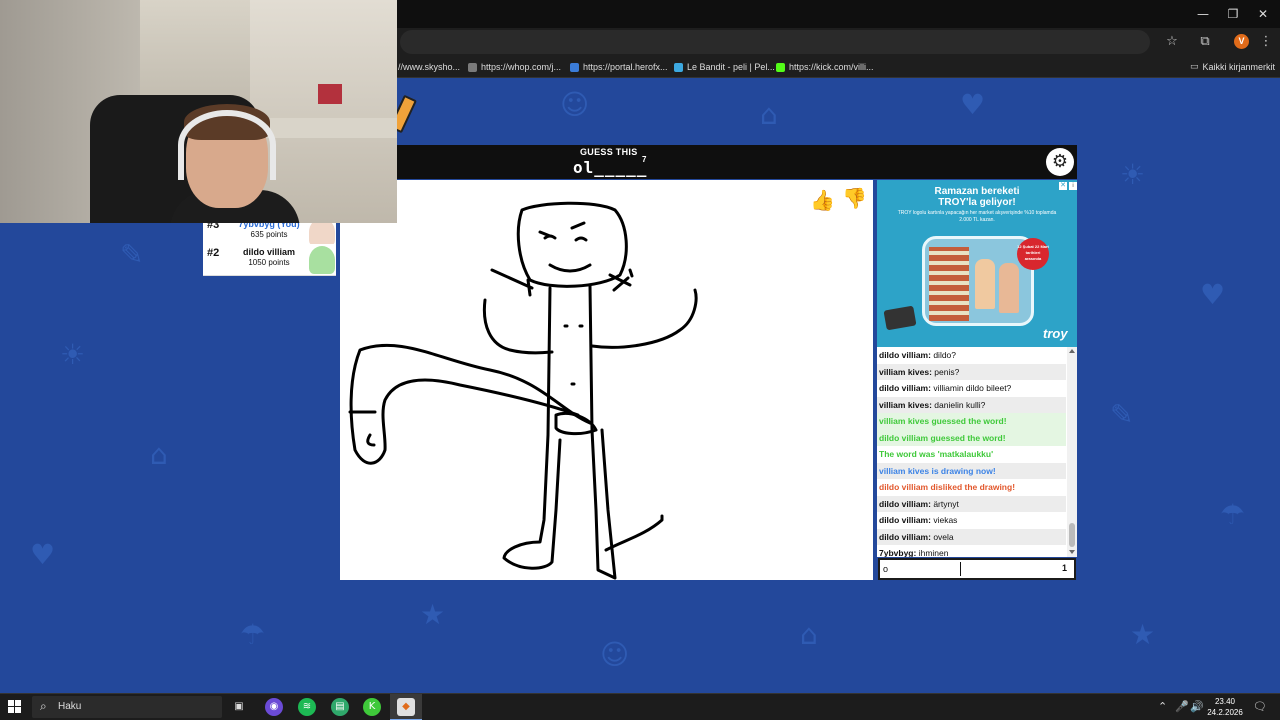 The image size is (1280, 720). Describe the element at coordinates (960, 404) in the screenshot. I see `chat-text: danielin kulli?` at that location.